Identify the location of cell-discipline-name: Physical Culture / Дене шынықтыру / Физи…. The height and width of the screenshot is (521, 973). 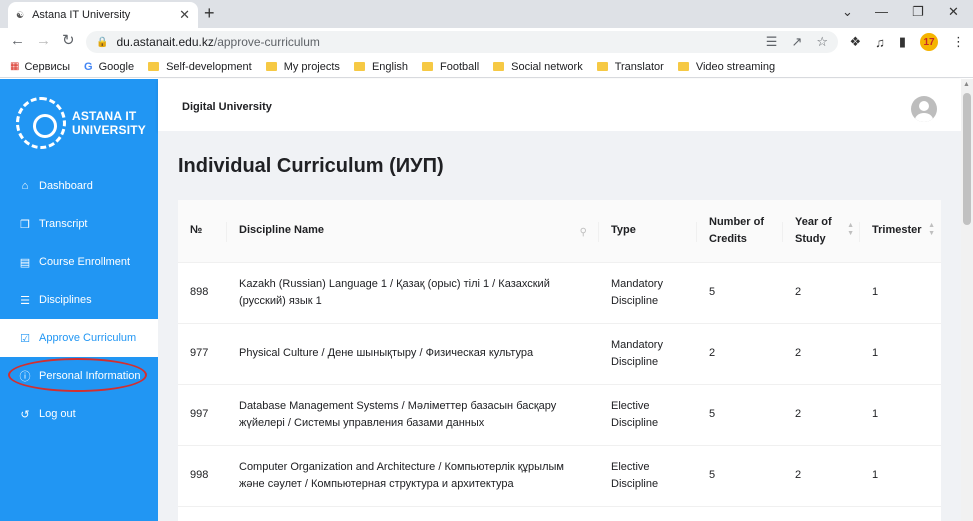
(413, 354).